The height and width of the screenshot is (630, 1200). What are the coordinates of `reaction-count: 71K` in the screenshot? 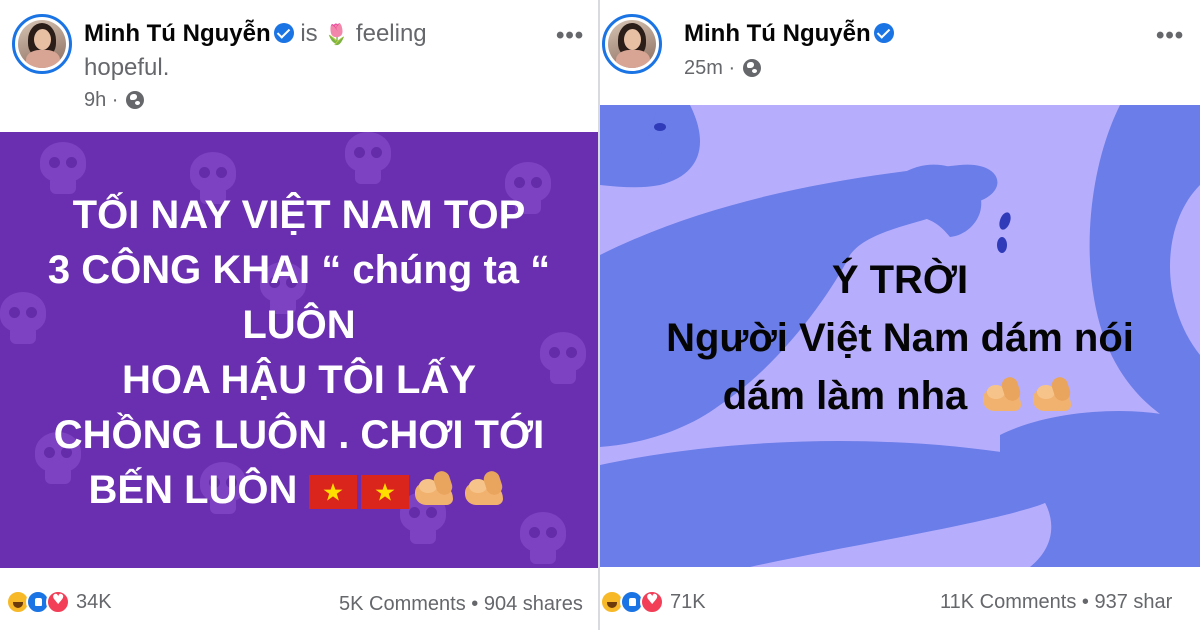 It's located at (688, 601).